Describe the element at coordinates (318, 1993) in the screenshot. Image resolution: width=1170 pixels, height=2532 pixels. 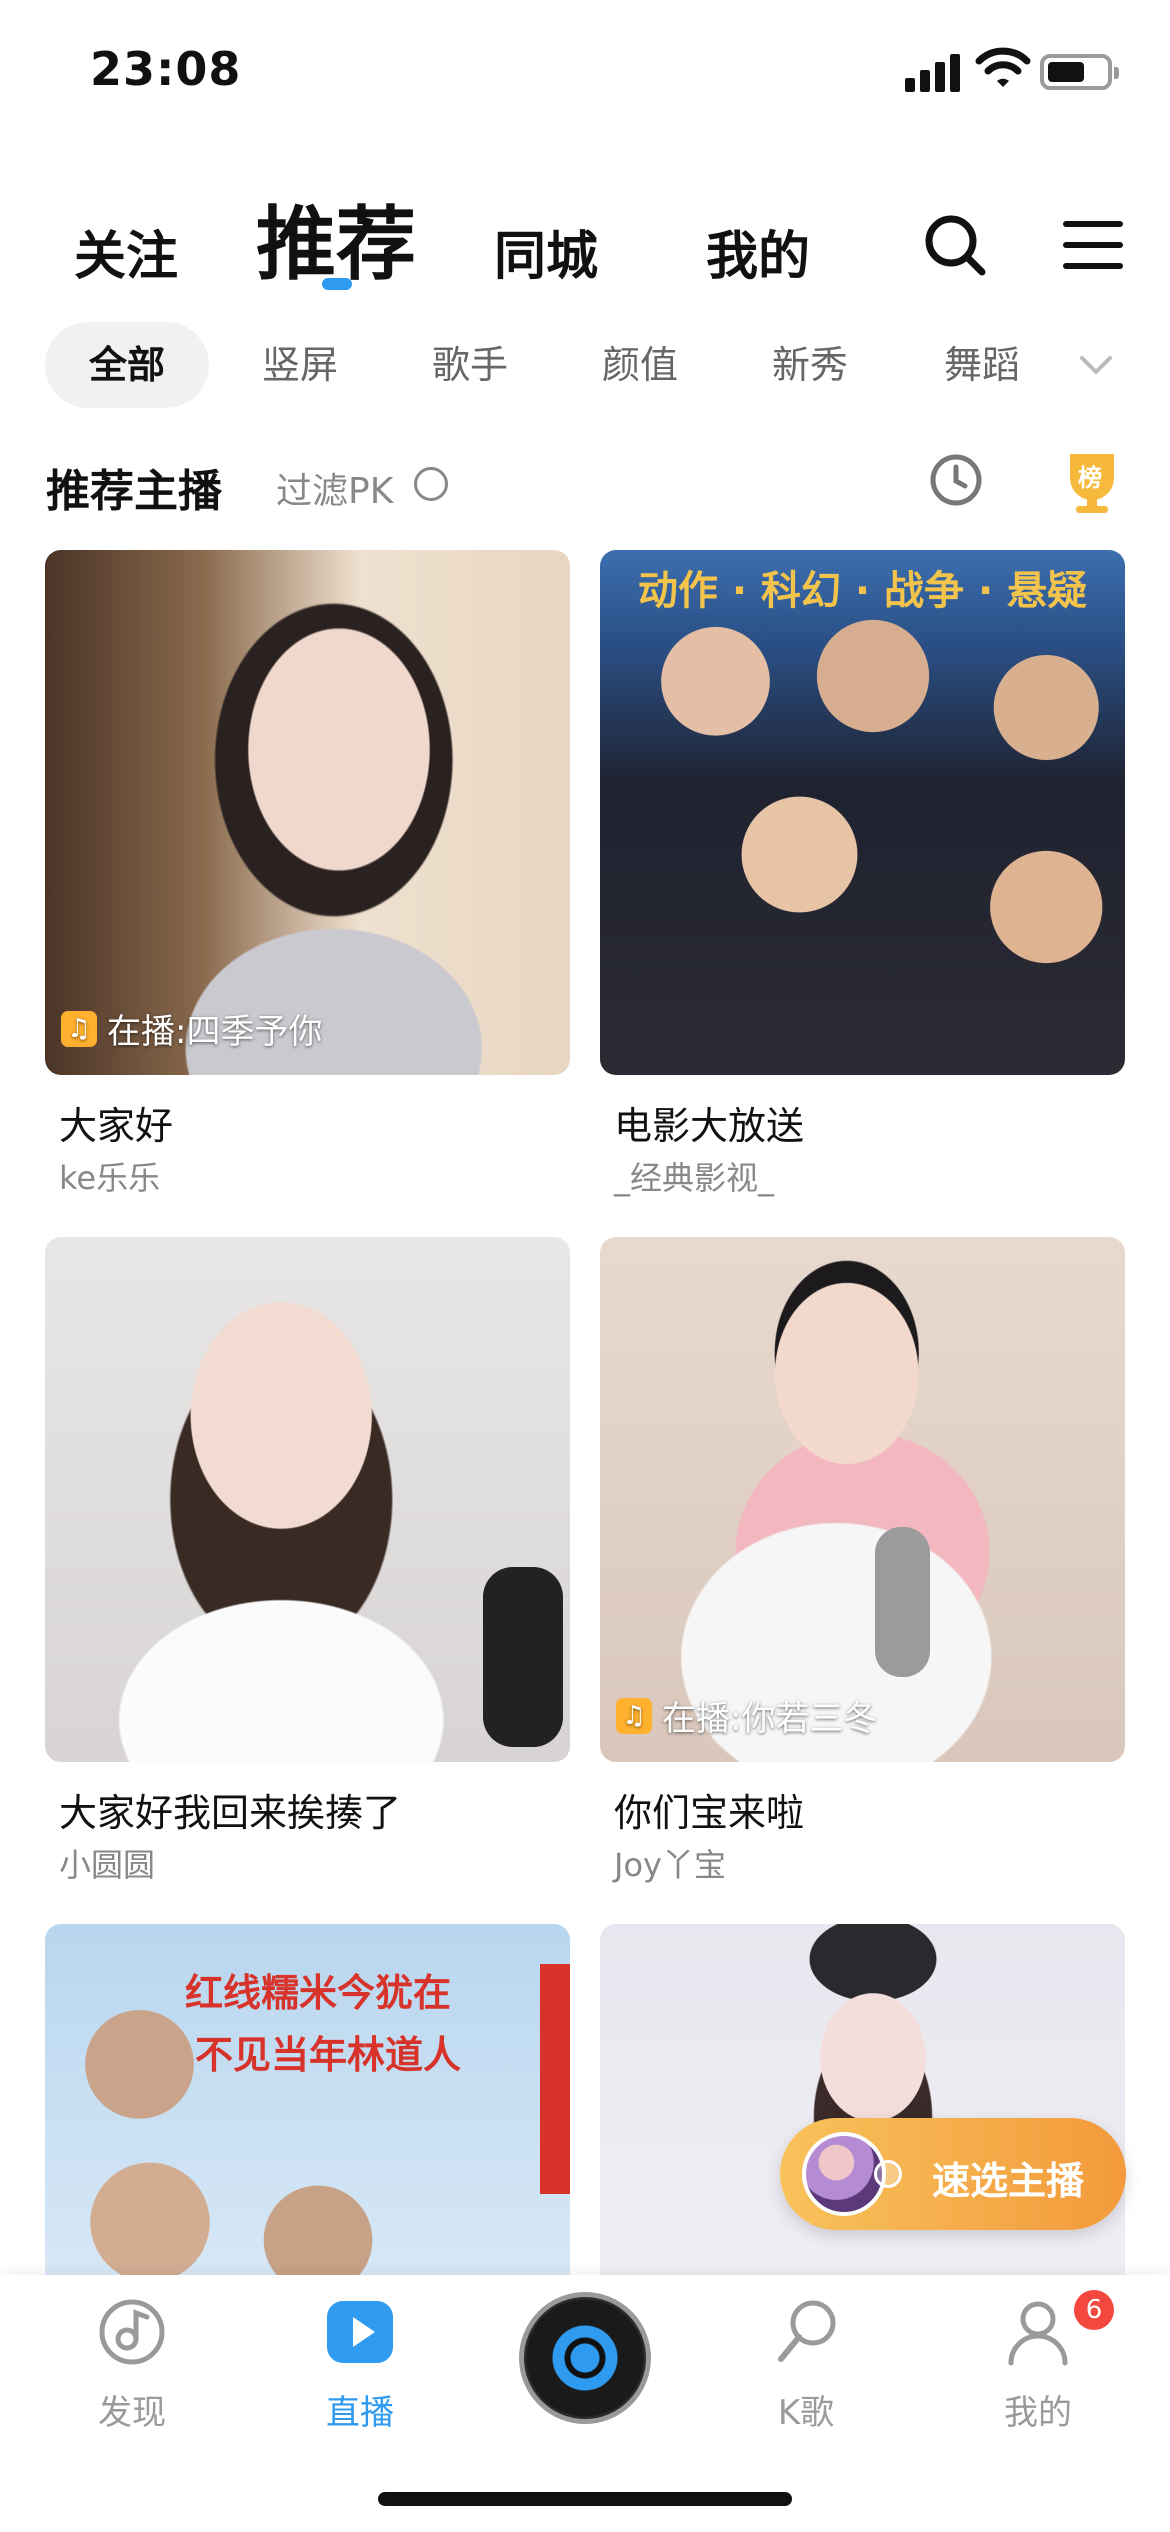
I see `poster-text-line-1: 红线糯米今犹在` at that location.